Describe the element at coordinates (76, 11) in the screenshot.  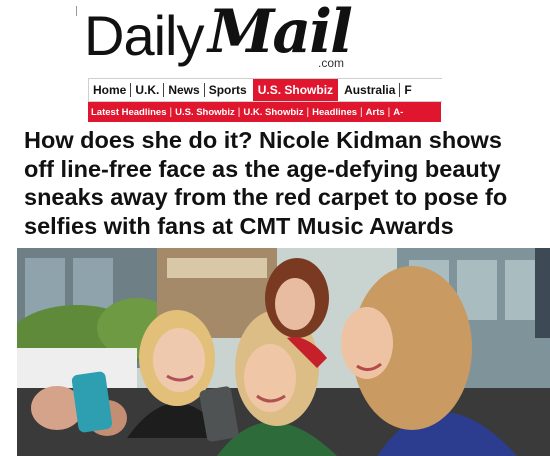
I see `page-mark` at that location.